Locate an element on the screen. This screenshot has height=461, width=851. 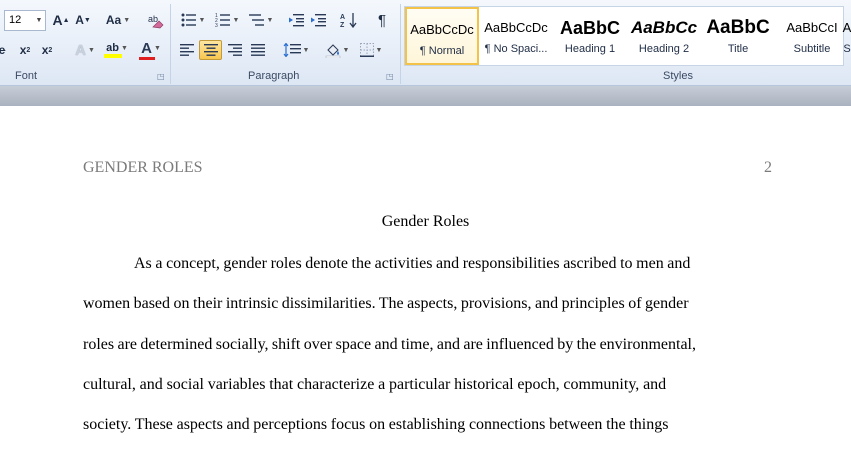
align-left-button is located at coordinates (187, 50).